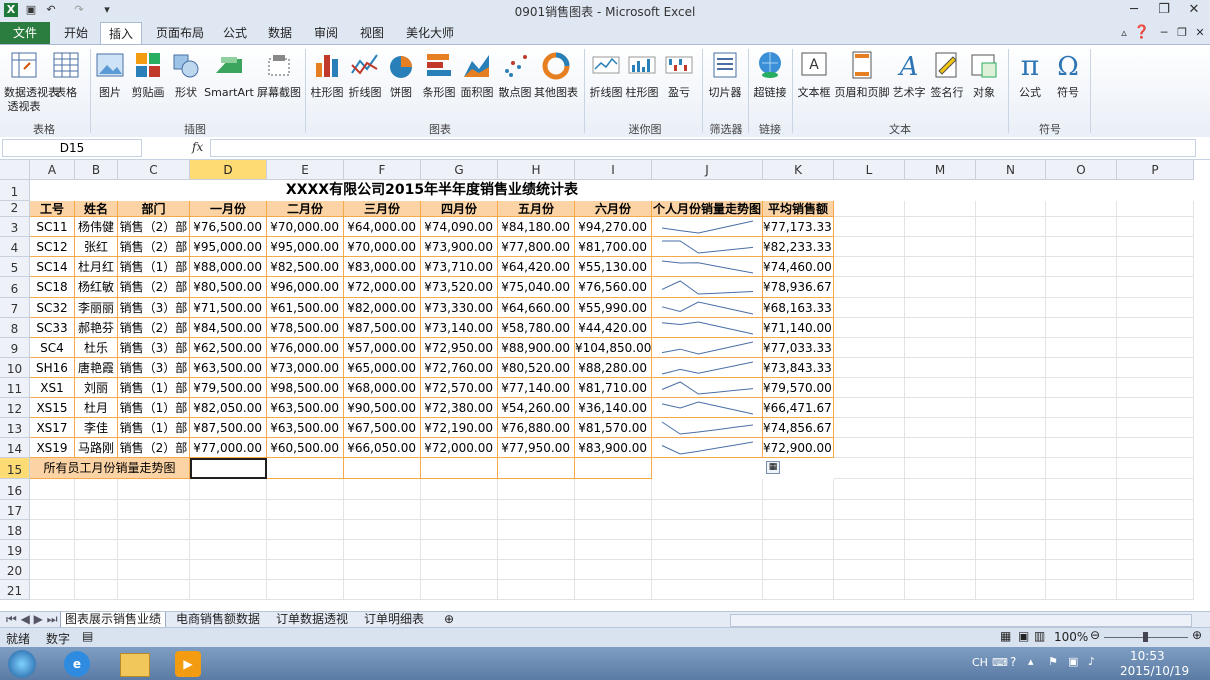 This screenshot has width=1210, height=680. Describe the element at coordinates (1011, 170) in the screenshot. I see `column-header-n: N` at that location.